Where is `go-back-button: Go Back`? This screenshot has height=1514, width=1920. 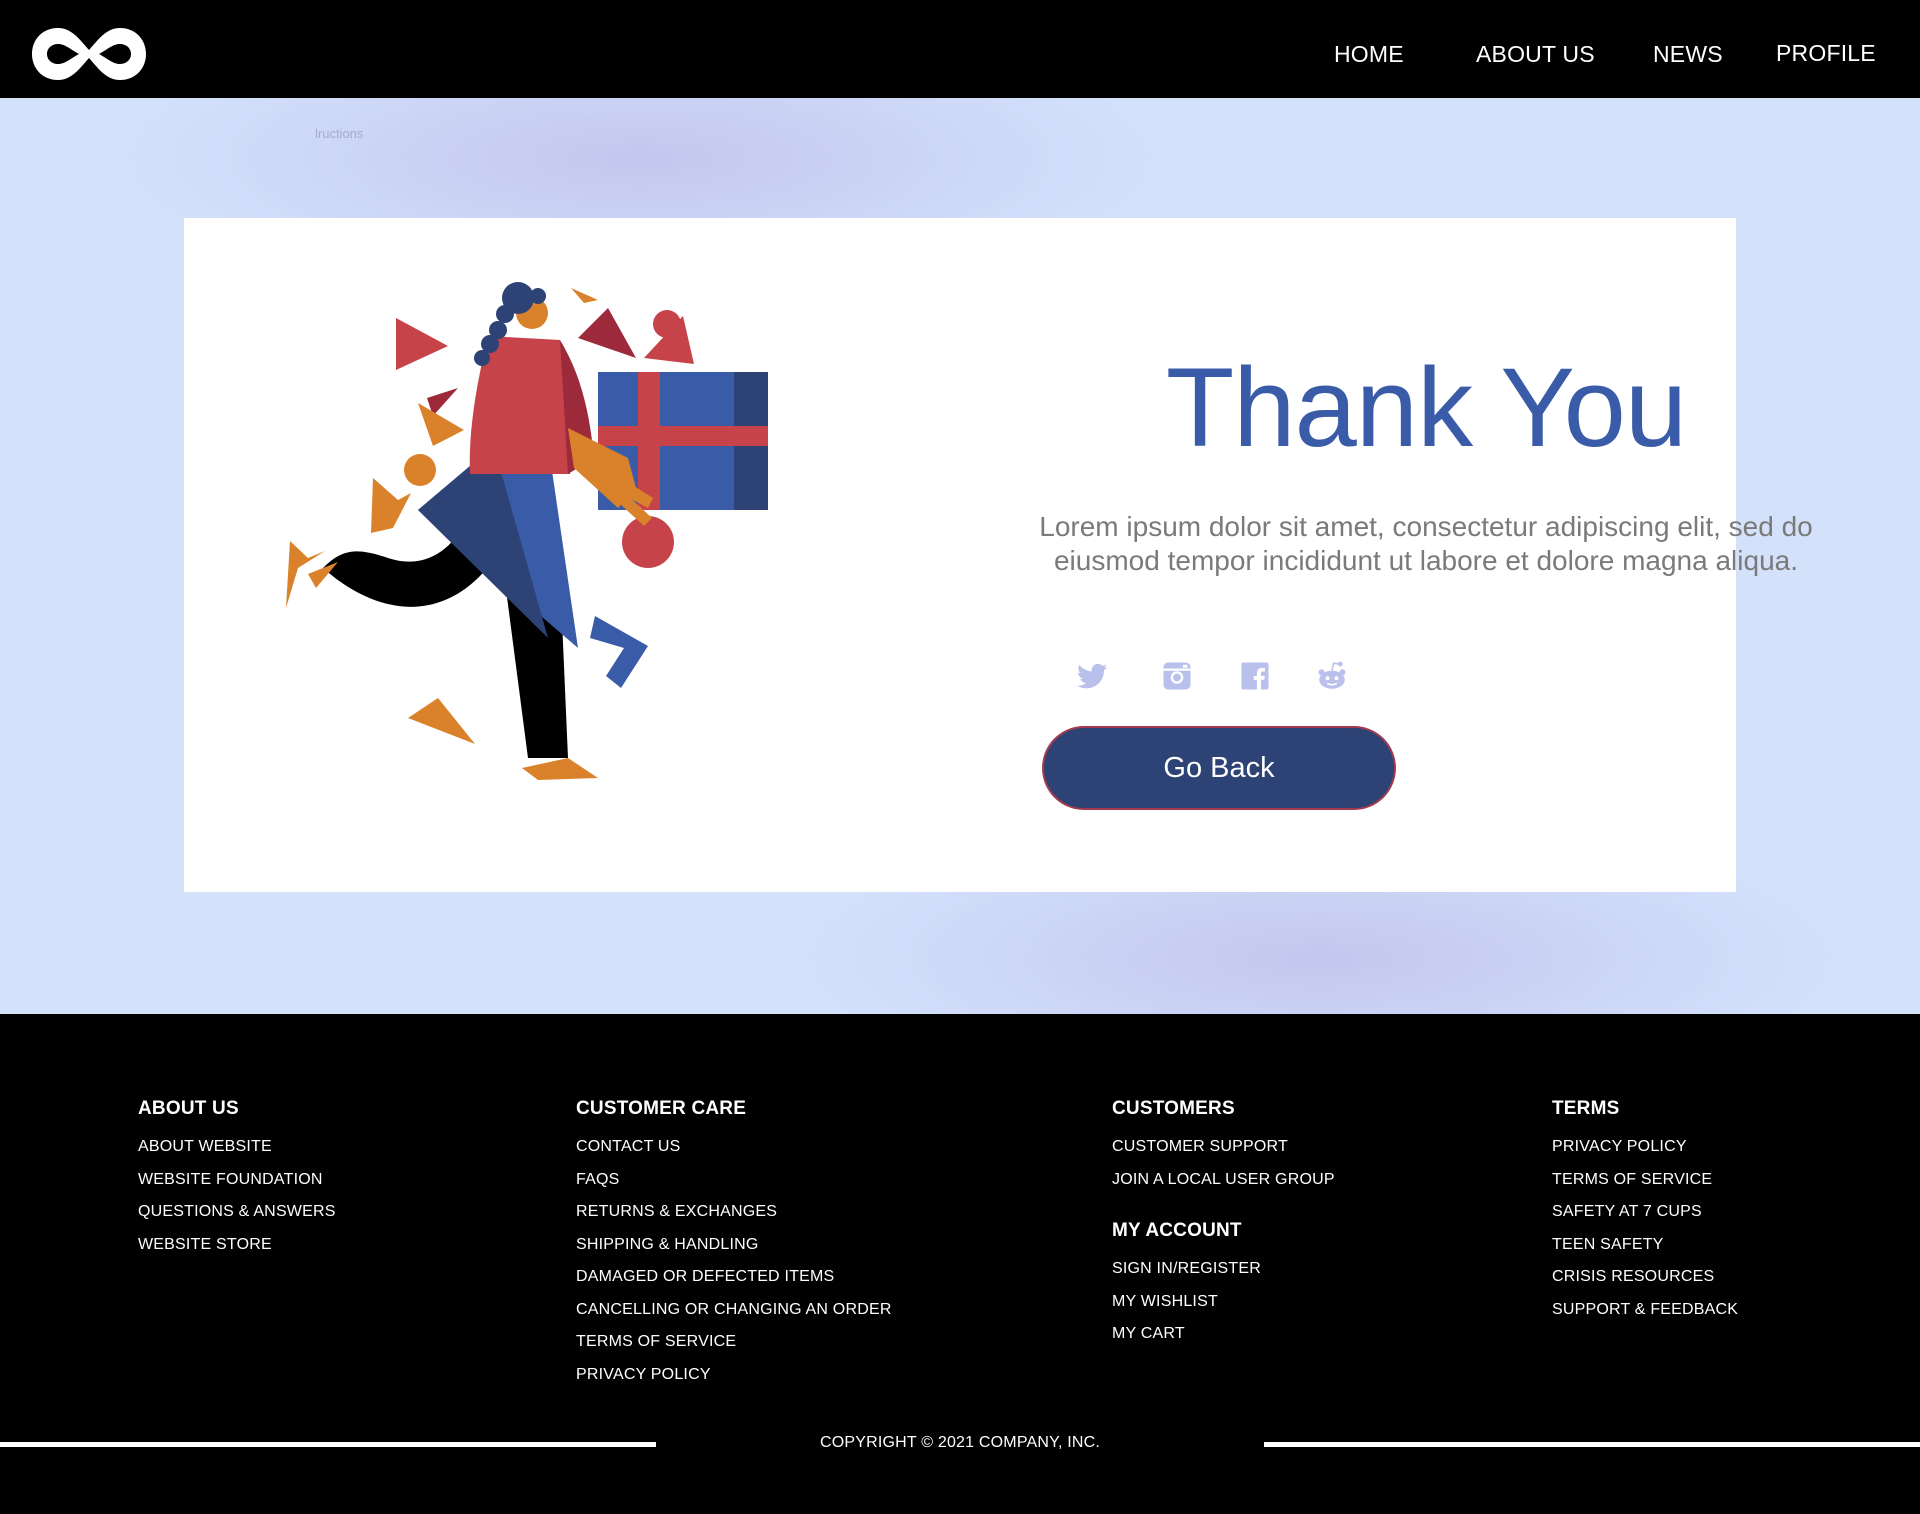
go-back-button: Go Back is located at coordinates (1219, 768).